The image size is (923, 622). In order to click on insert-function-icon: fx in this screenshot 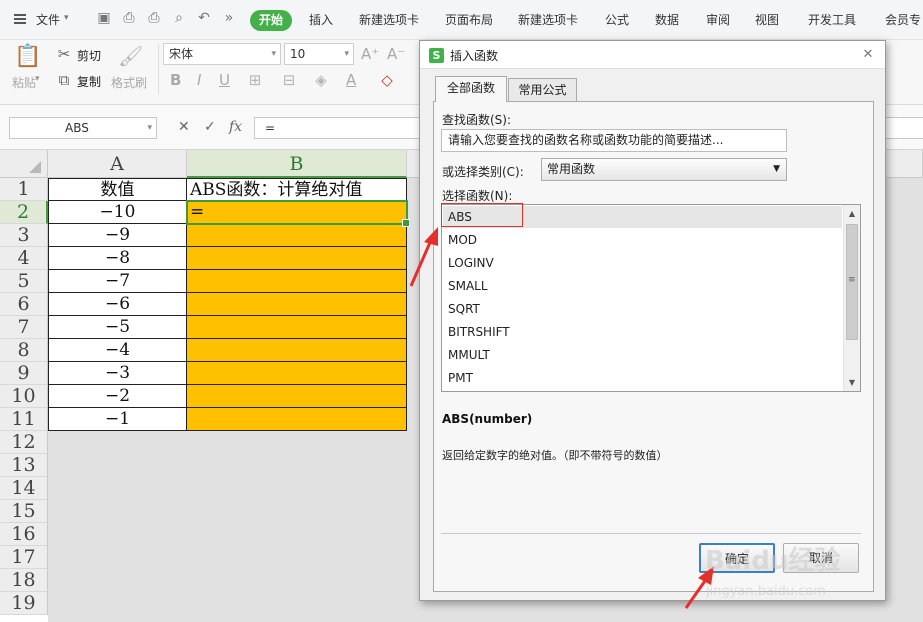, I will do `click(235, 127)`.